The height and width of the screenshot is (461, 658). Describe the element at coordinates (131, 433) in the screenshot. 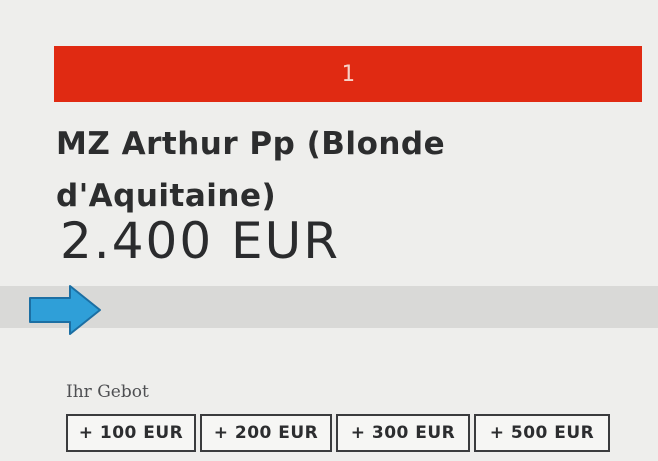

I see `bid-plus-100-button: + 100 EUR` at that location.